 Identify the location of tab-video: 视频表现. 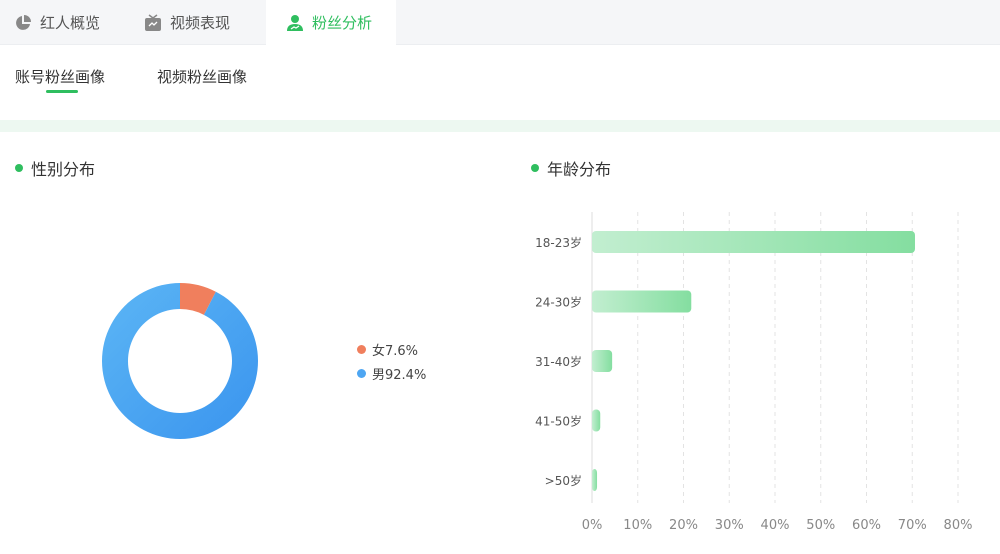
(197, 22).